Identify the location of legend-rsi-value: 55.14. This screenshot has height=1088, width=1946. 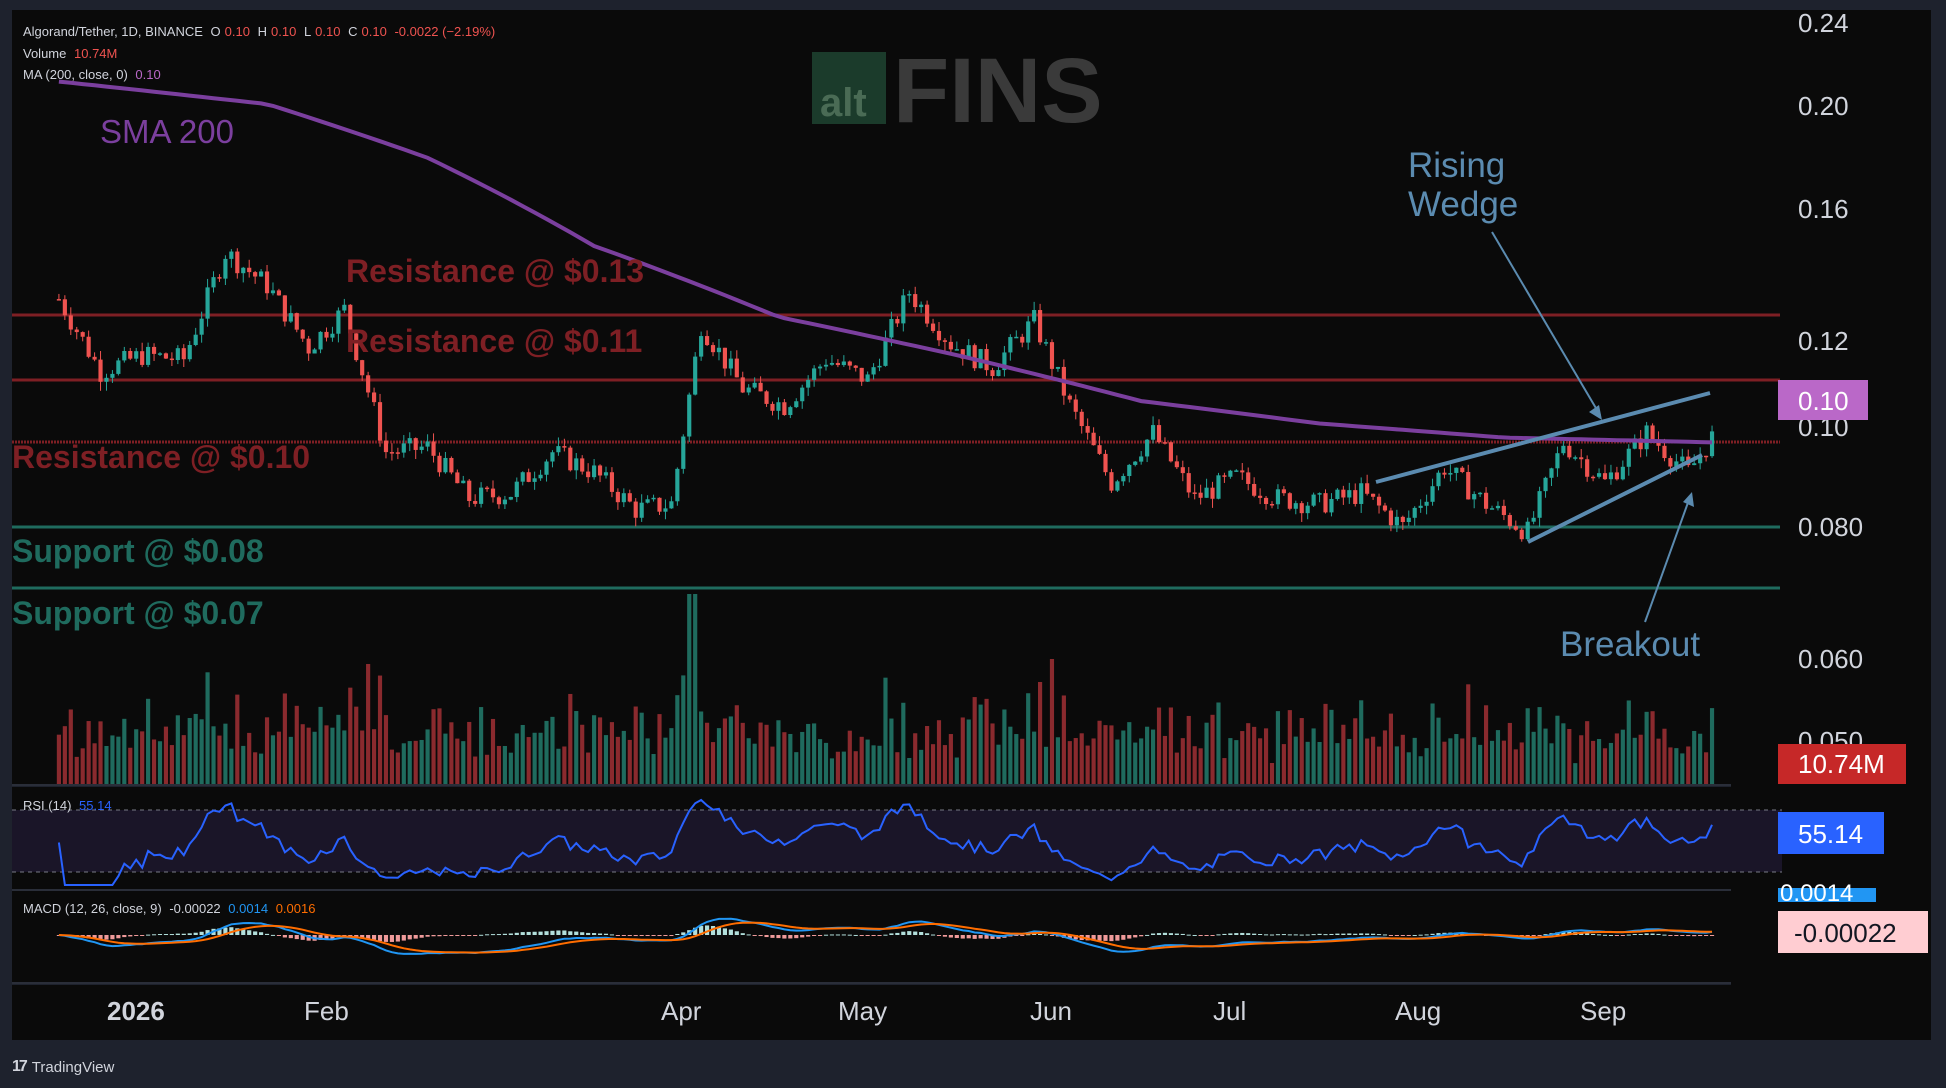
(95, 805).